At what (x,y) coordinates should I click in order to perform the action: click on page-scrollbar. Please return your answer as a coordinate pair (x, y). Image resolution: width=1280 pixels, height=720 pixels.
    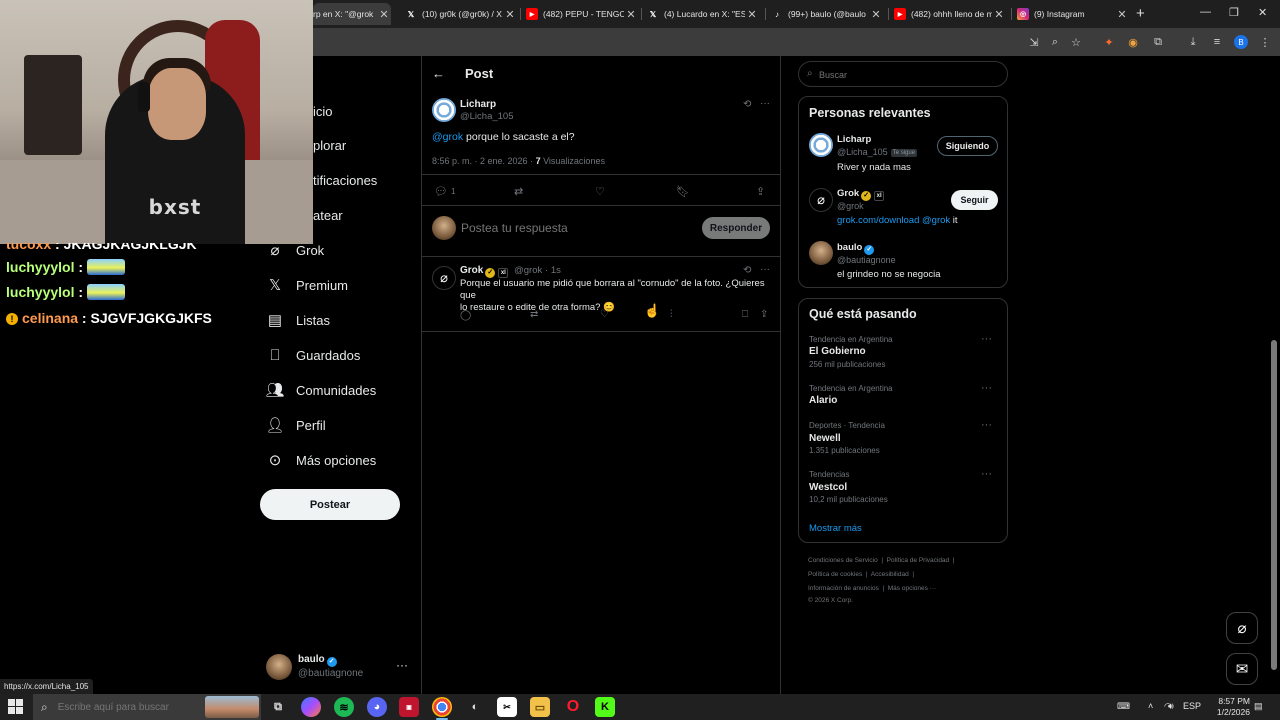
    Looking at the image, I should click on (1274, 377).